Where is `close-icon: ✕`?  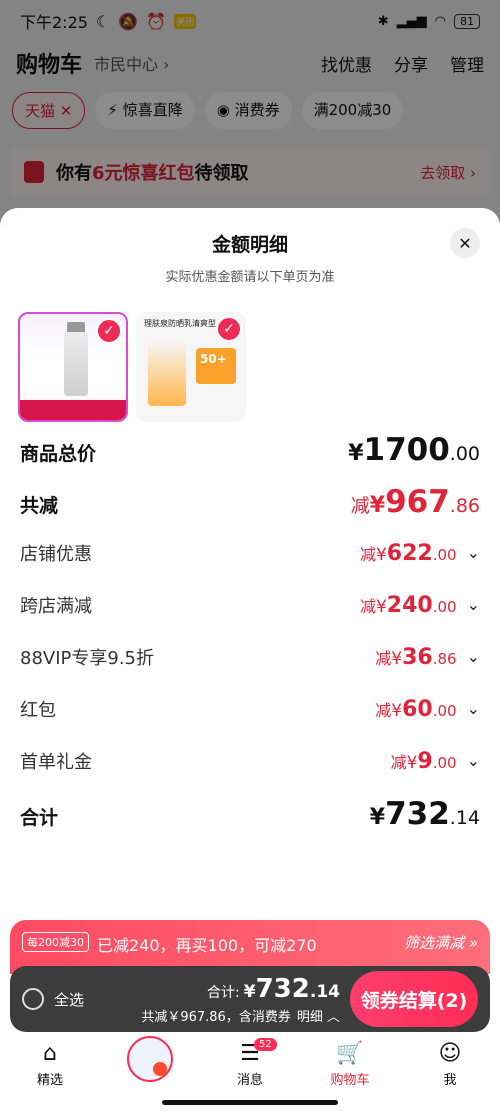
close-icon: ✕ is located at coordinates (465, 243).